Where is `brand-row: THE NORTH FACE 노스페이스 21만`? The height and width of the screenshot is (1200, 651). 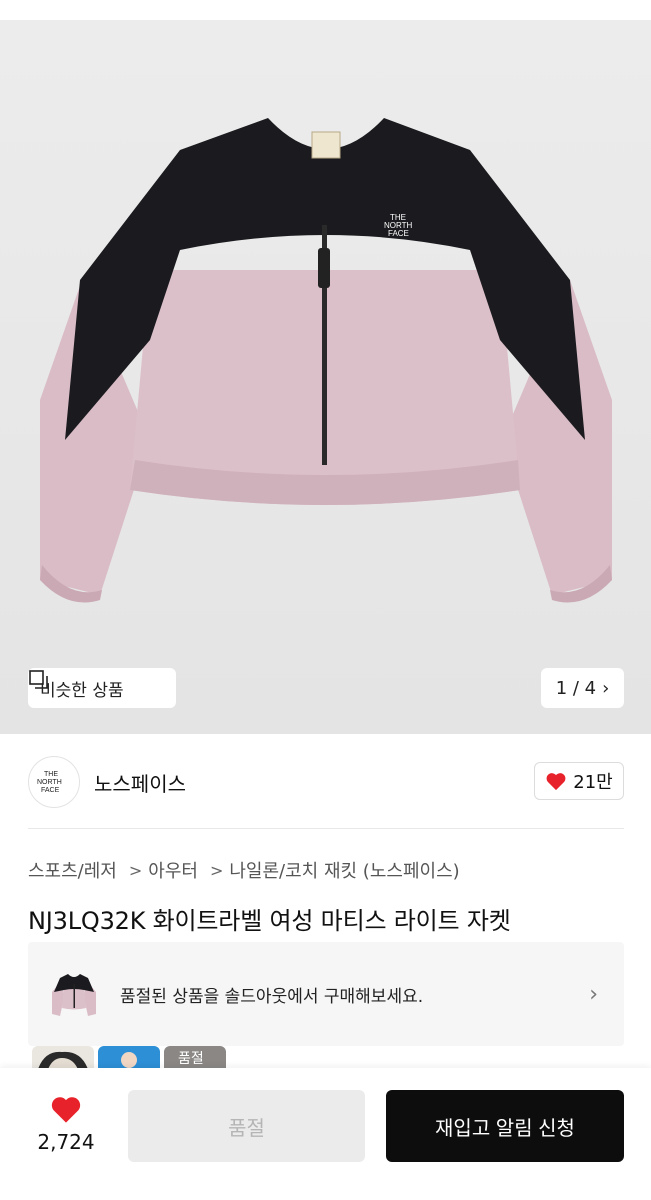
brand-row: THE NORTH FACE 노스페이스 21만 is located at coordinates (326, 782).